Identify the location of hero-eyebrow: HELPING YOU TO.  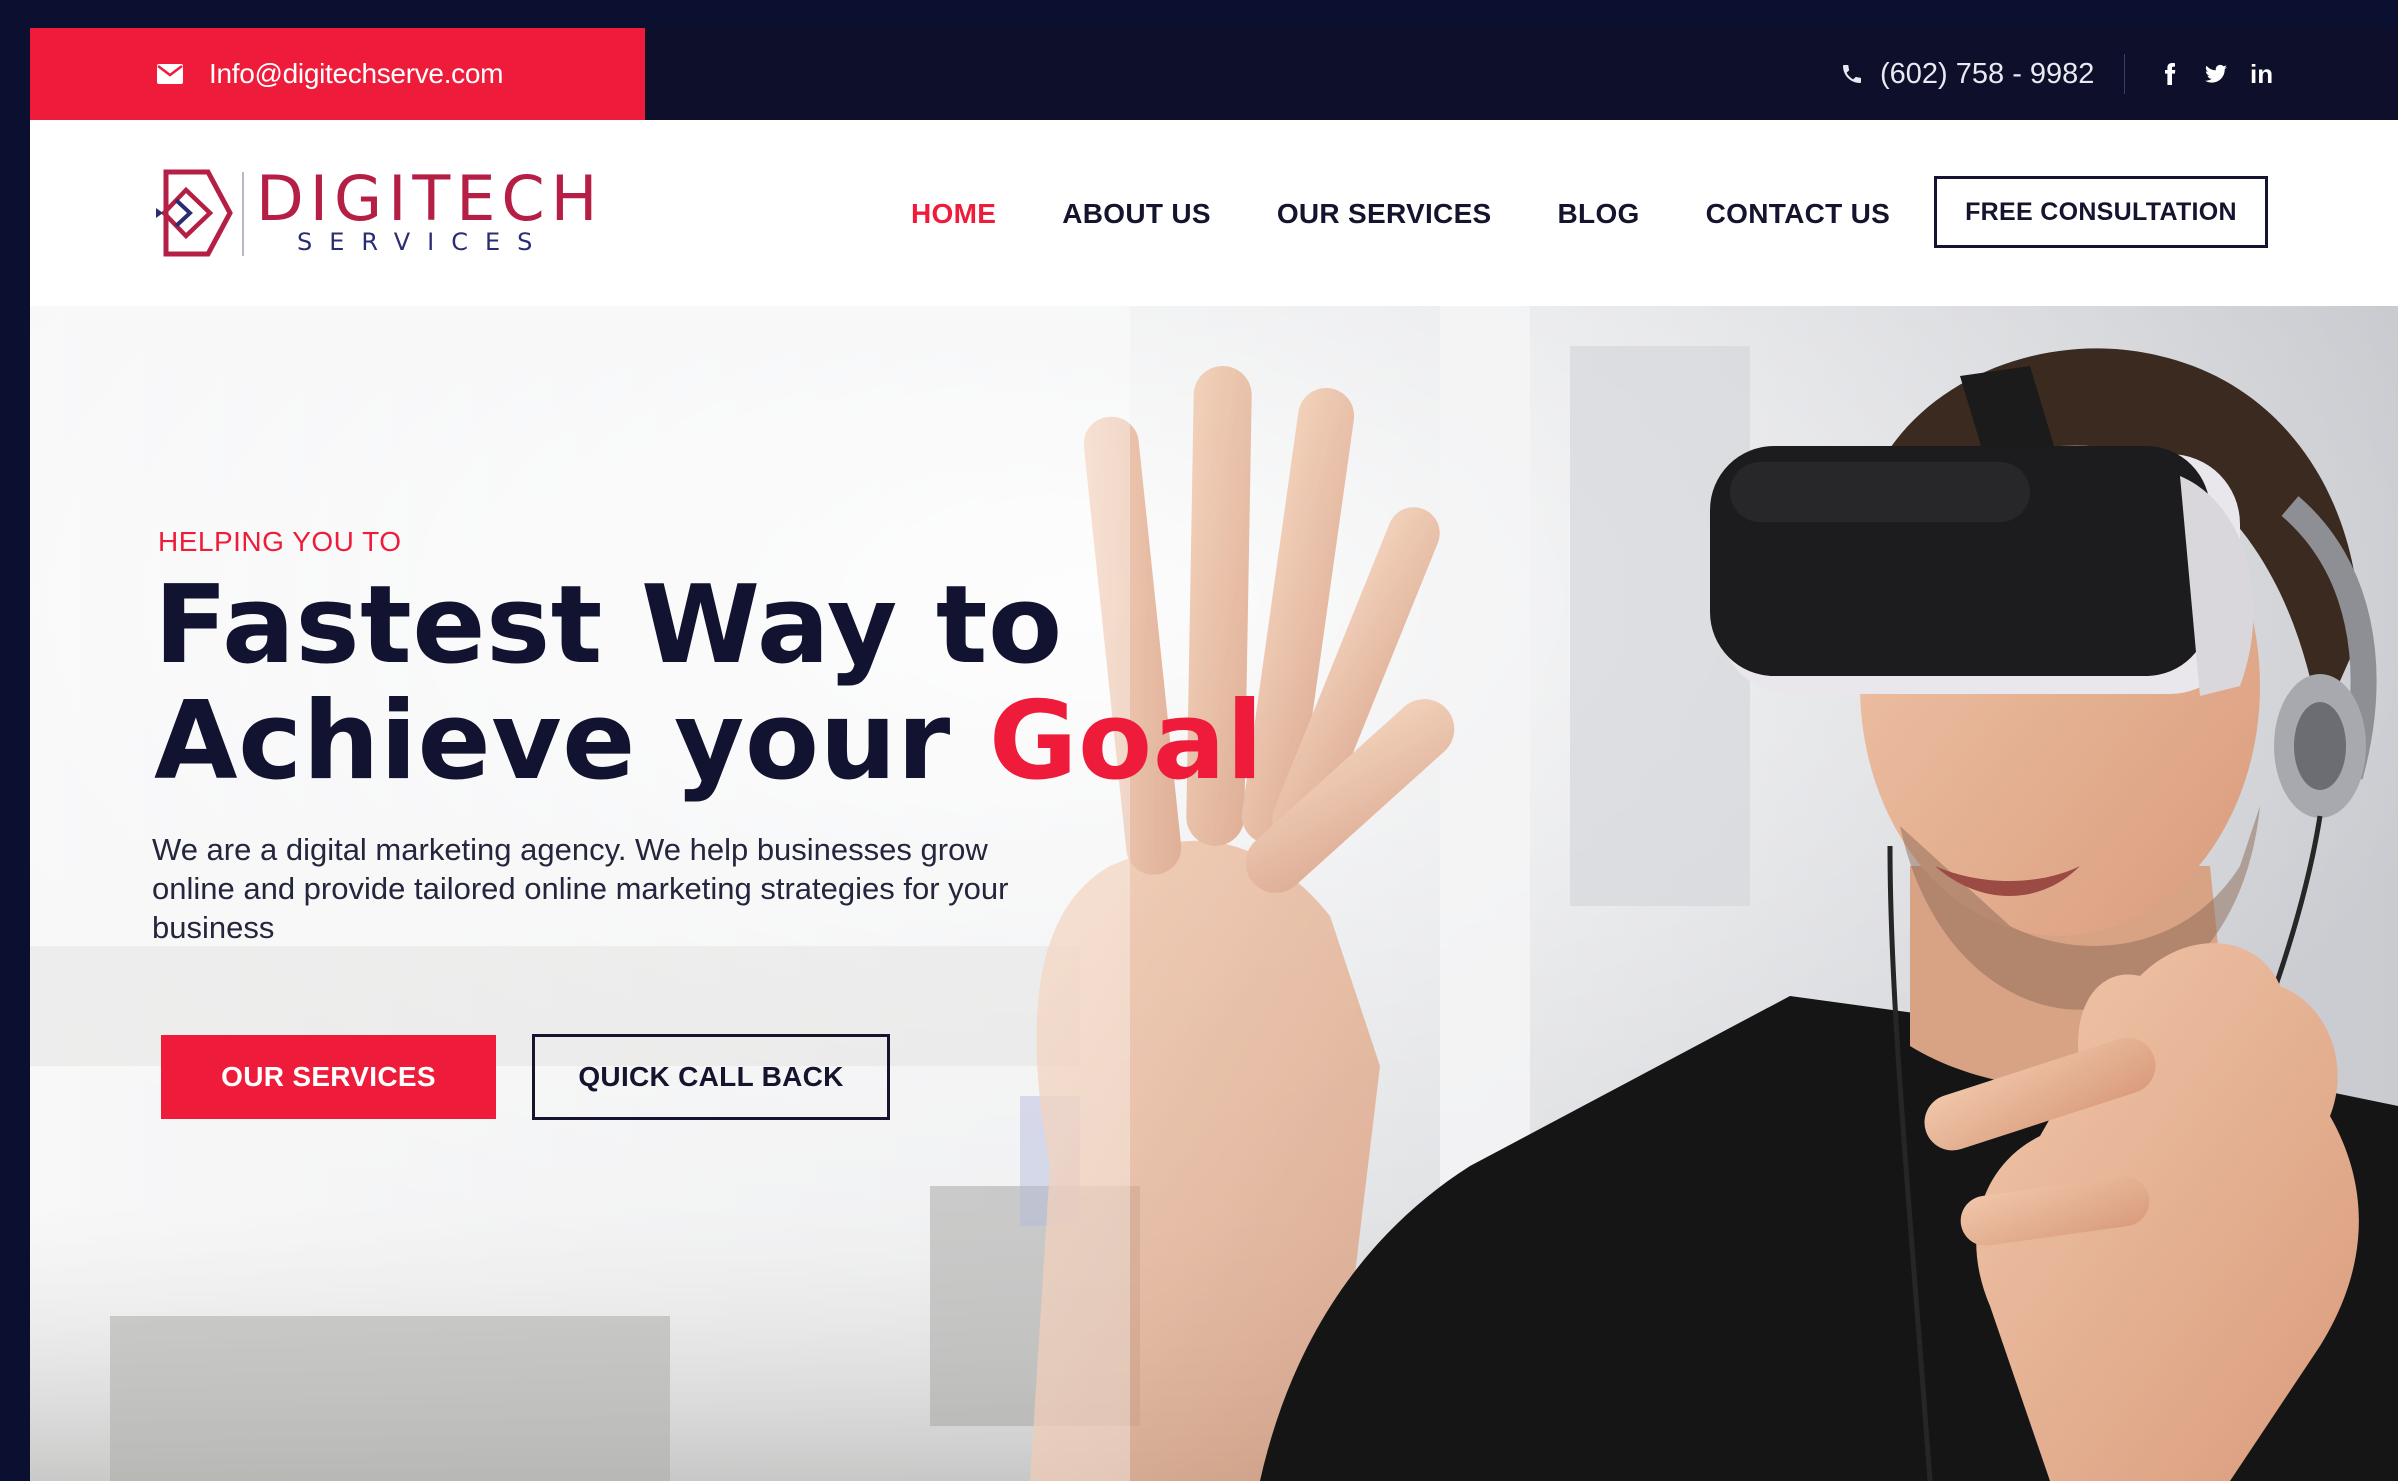
(280, 541).